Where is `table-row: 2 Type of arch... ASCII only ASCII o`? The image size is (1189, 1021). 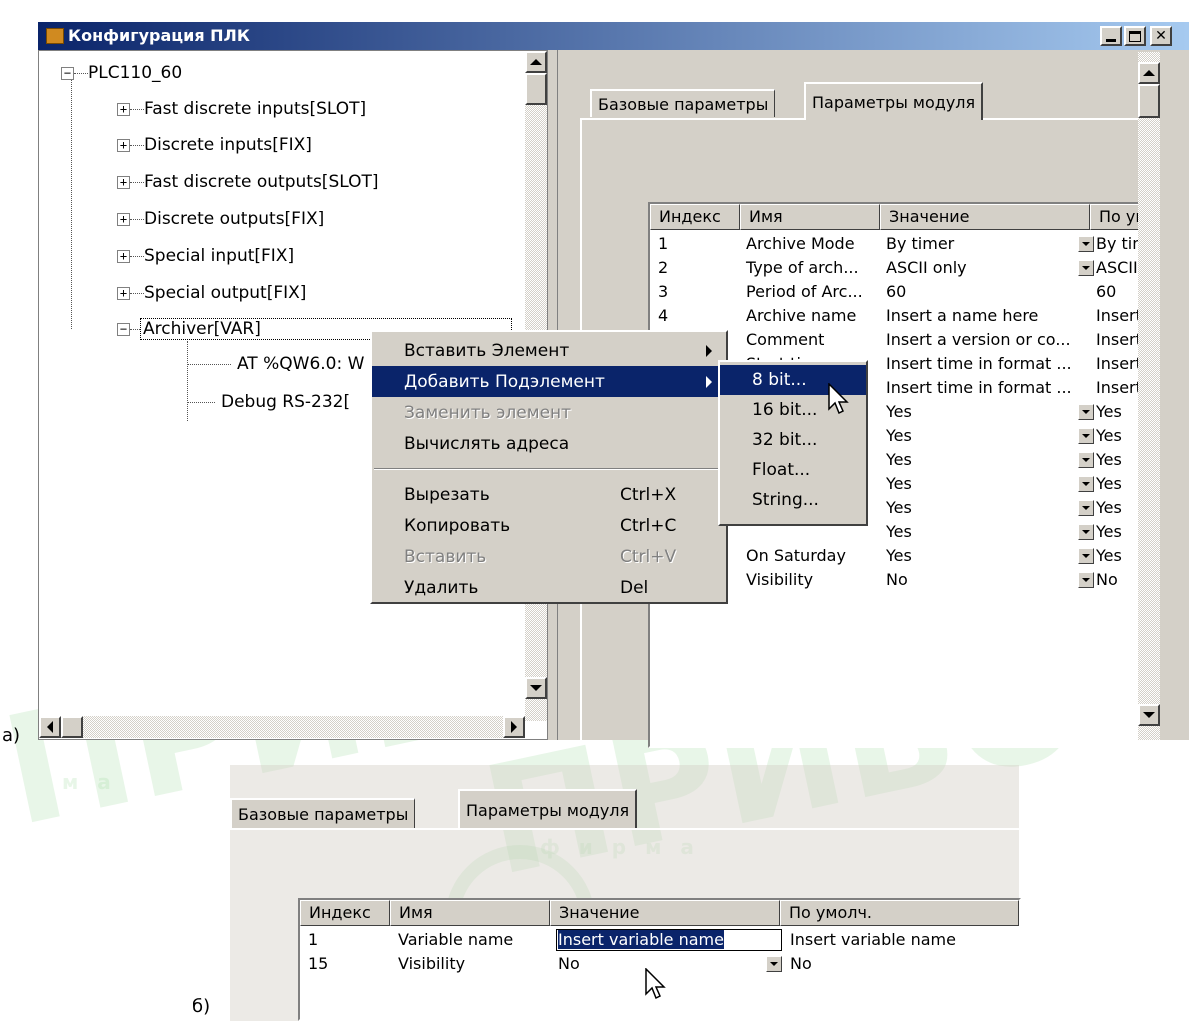
table-row: 2 Type of arch... ASCII only ASCII o is located at coordinates (904, 268).